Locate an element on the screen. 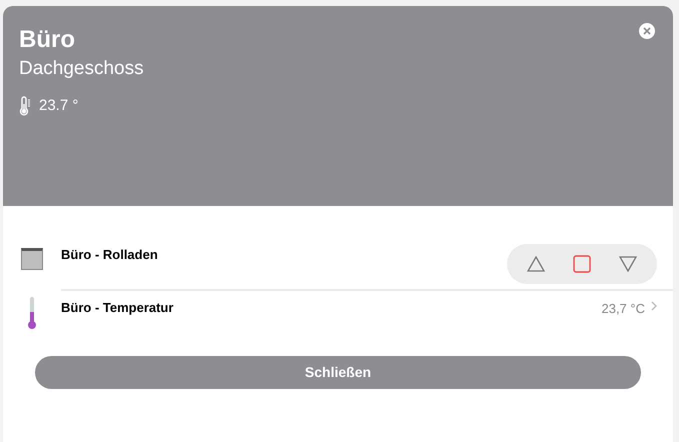 Image resolution: width=679 pixels, height=442 pixels. chevron-icon is located at coordinates (654, 306).